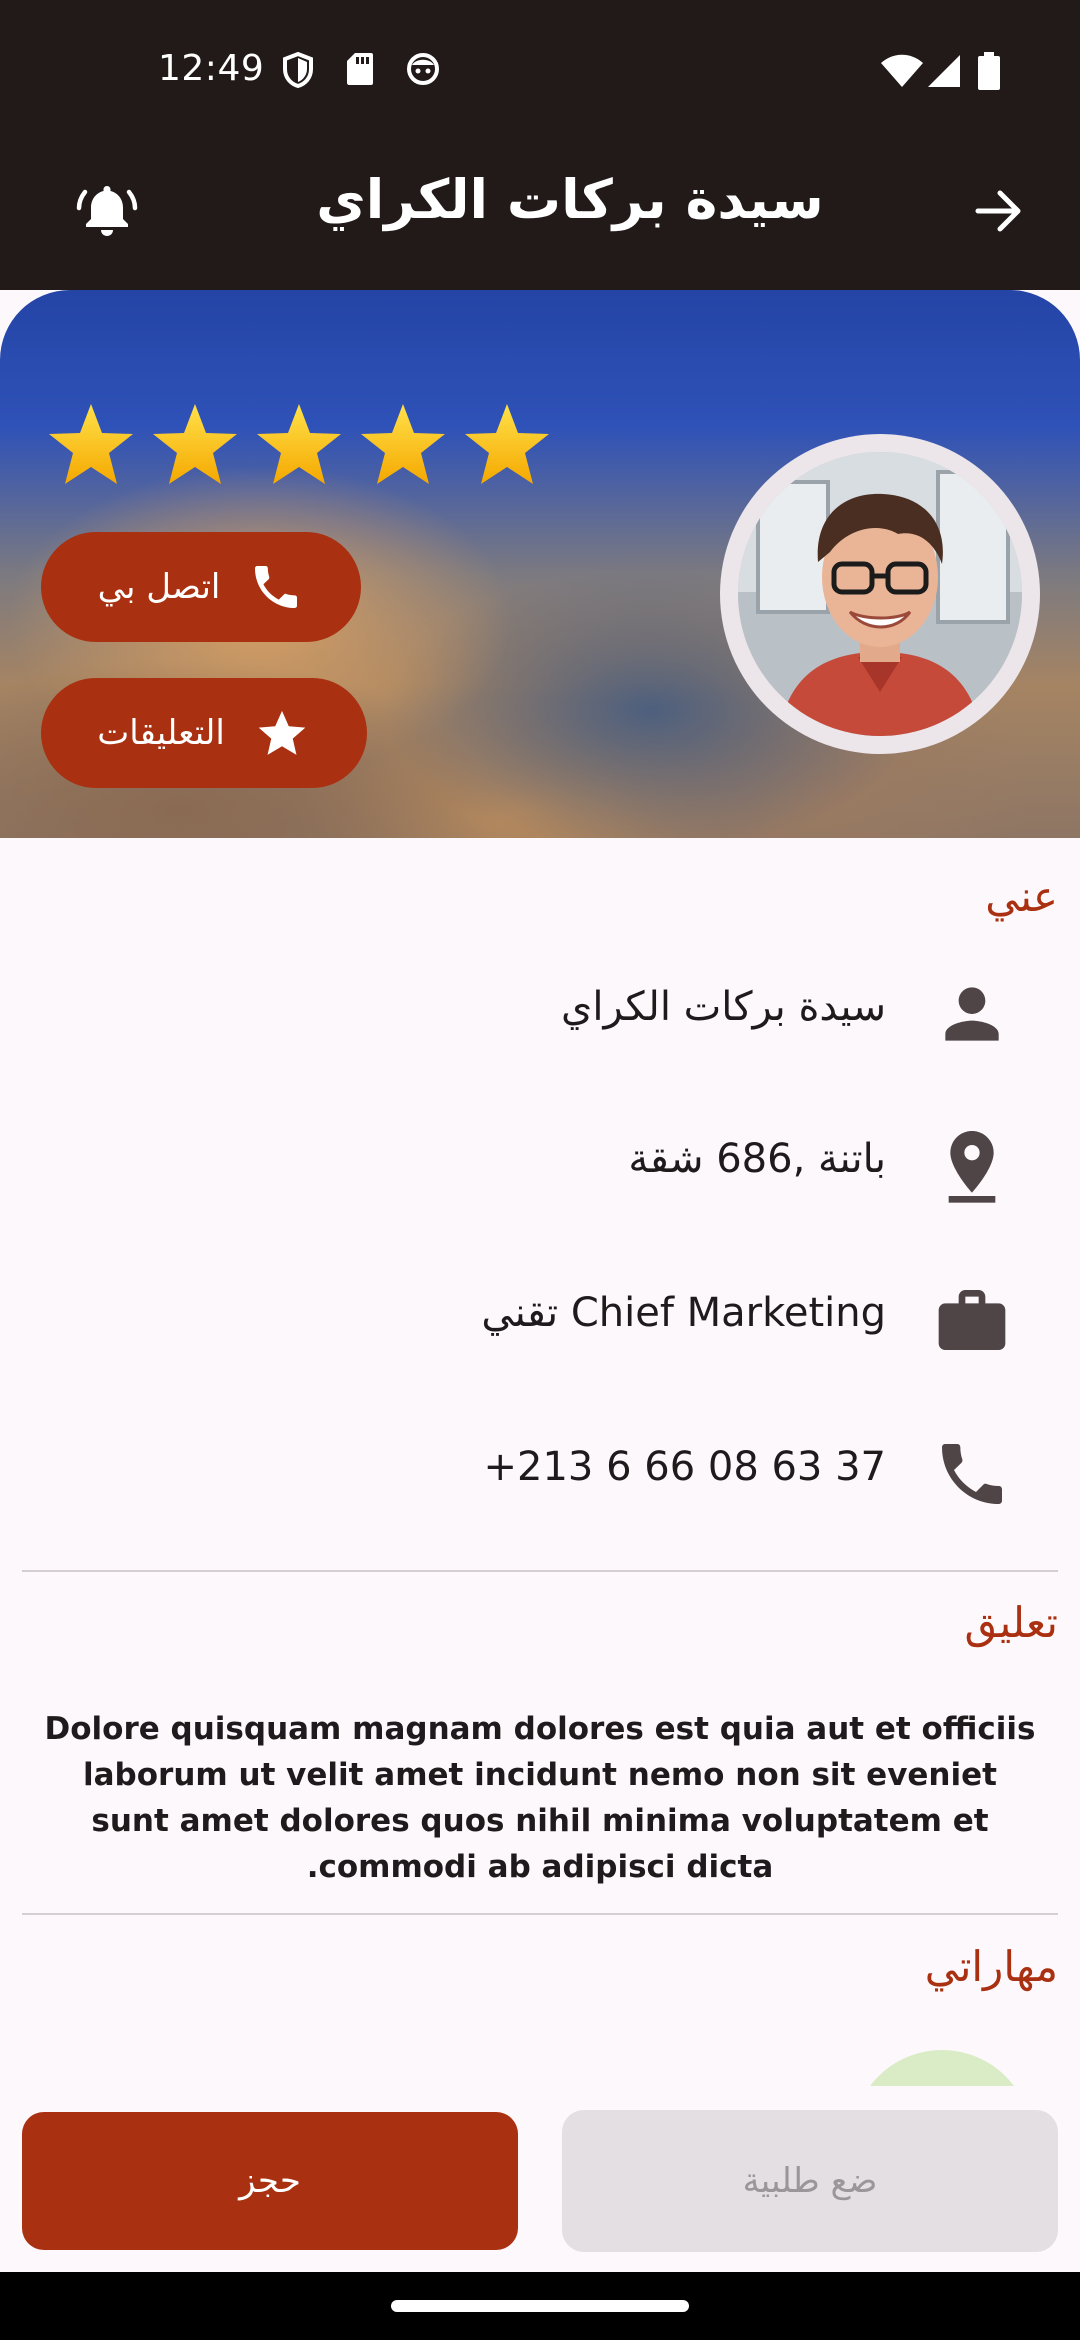 This screenshot has height=2340, width=1080. Describe the element at coordinates (540, 2179) in the screenshot. I see `bottom-action-bar: حجز ضع طلبية` at that location.